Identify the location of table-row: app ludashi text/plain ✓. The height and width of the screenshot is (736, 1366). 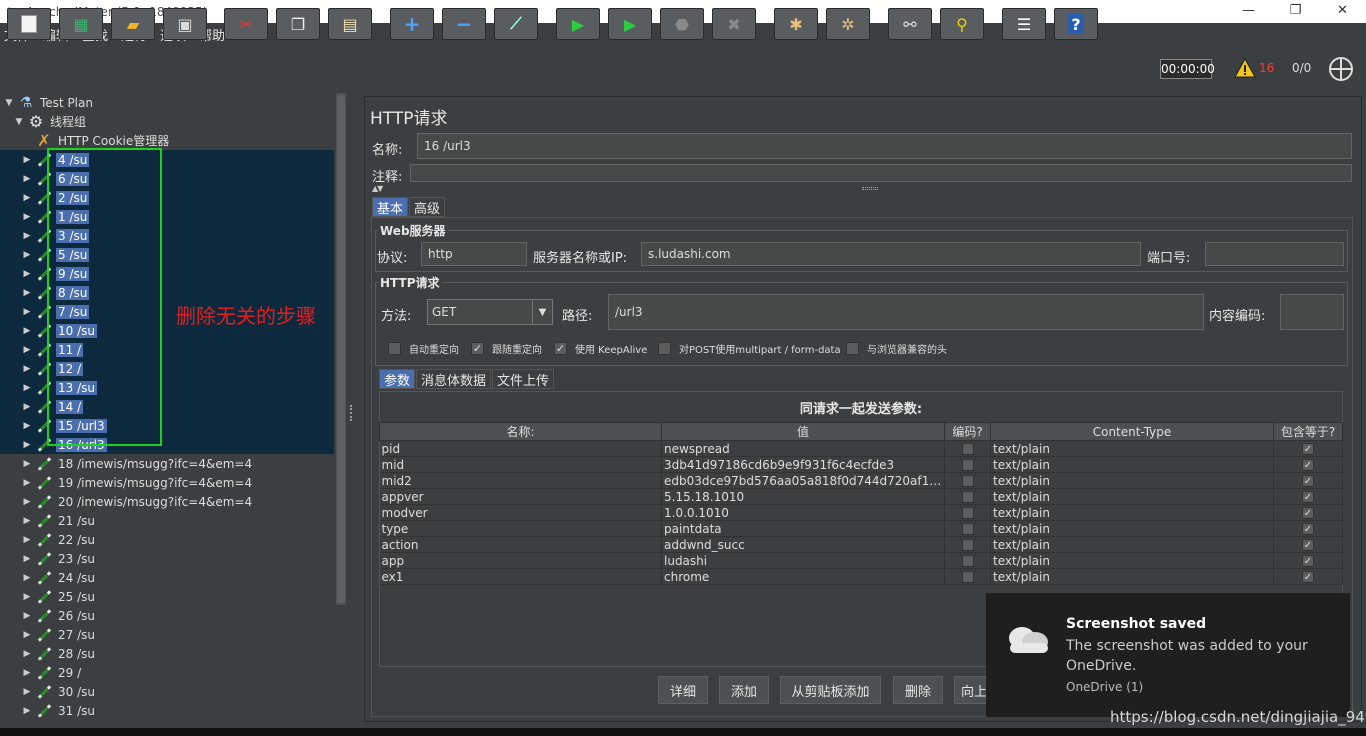
(861, 560).